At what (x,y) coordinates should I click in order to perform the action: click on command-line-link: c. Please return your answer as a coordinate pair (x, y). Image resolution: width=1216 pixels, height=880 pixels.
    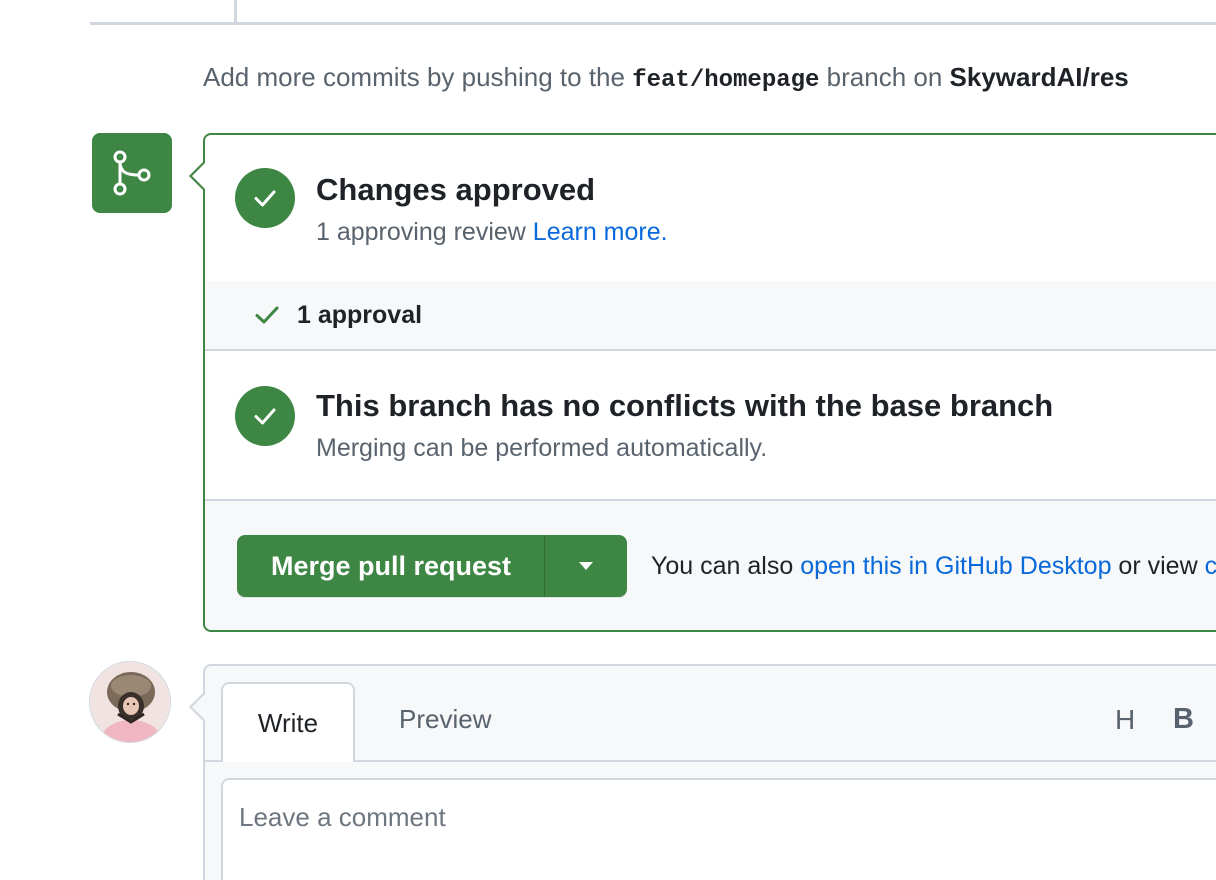
    Looking at the image, I should click on (1210, 566).